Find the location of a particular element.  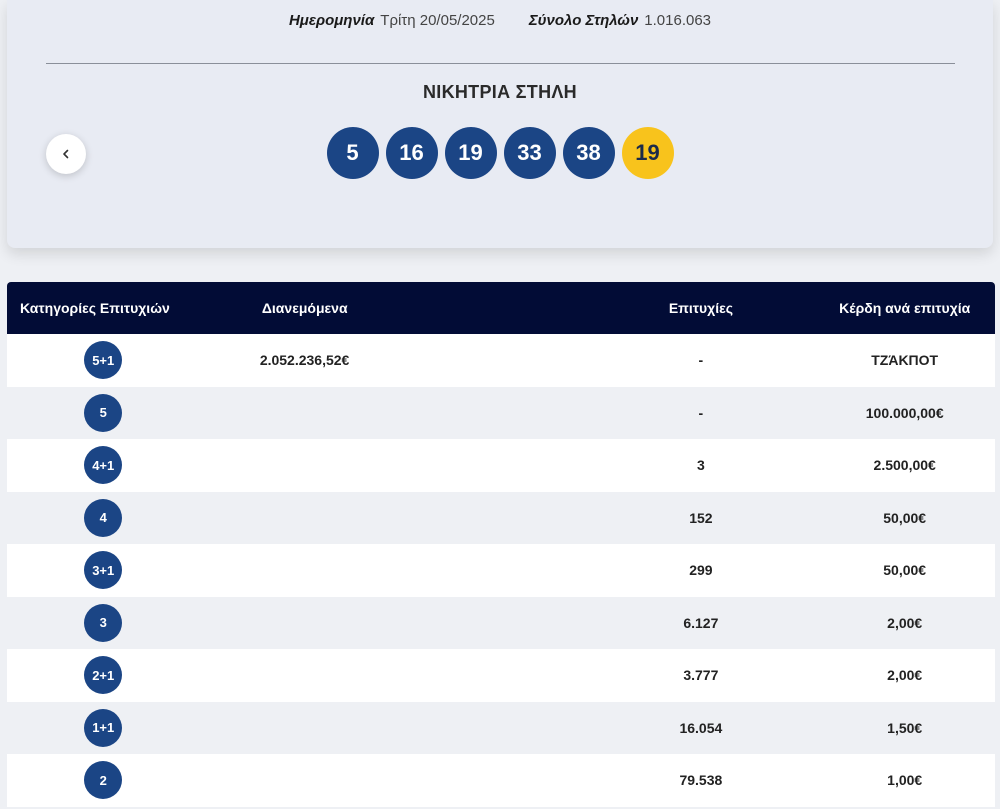

col-distributed: Διανεμόμενα is located at coordinates (304, 308).